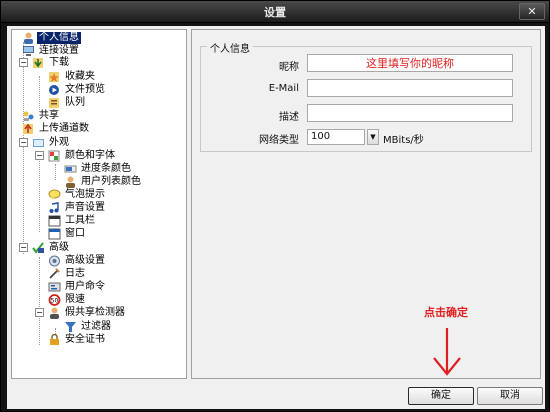  What do you see at coordinates (28, 51) in the screenshot?
I see `connection-icon` at bounding box center [28, 51].